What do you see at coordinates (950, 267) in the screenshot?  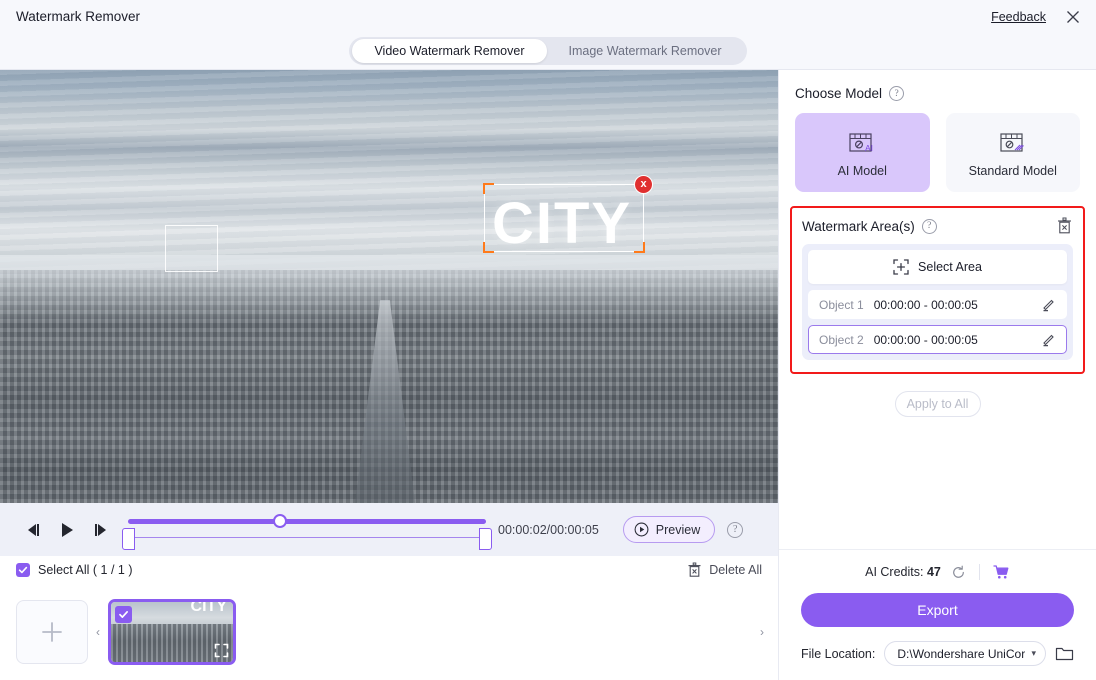 I see `select-area-label: Select Area` at bounding box center [950, 267].